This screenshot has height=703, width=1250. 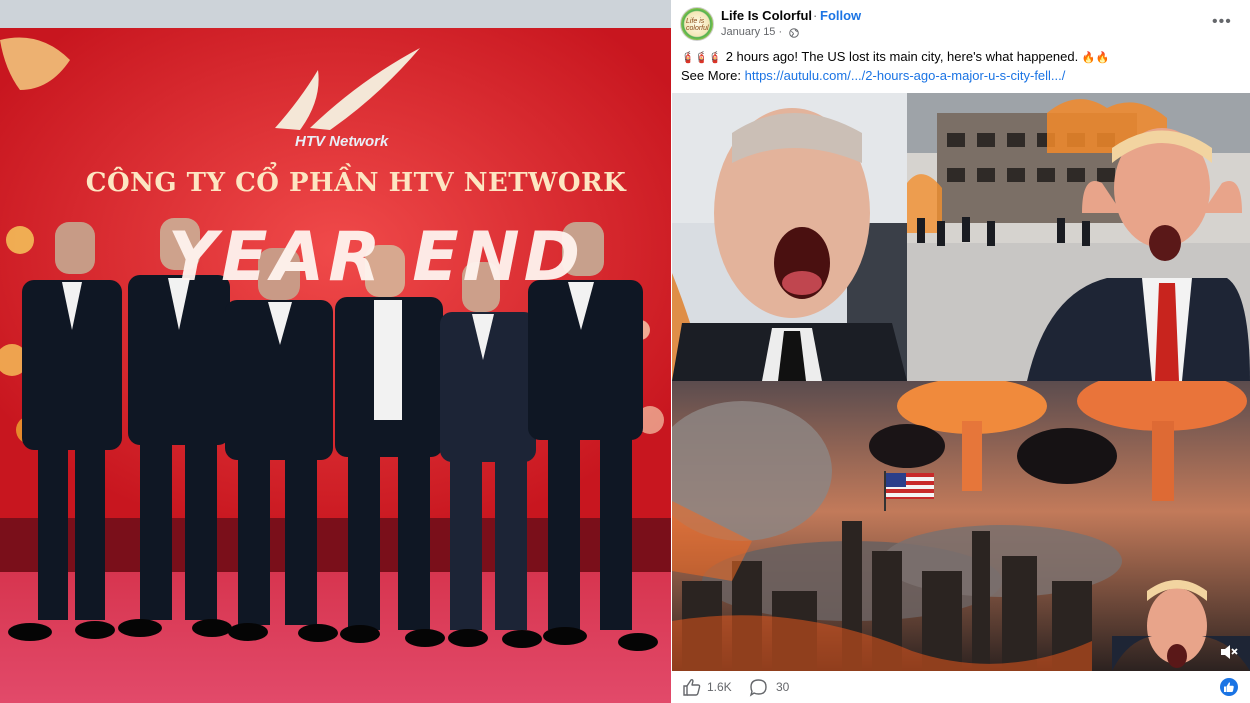 I want to click on year-end-banner: YEAR END, so click(x=376, y=257).